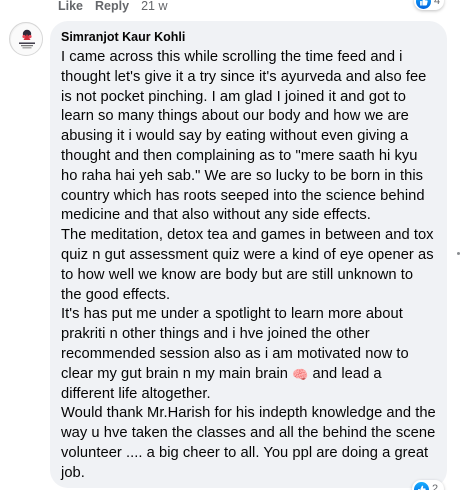 The height and width of the screenshot is (490, 463). I want to click on reaction-count: 4, so click(437, 3).